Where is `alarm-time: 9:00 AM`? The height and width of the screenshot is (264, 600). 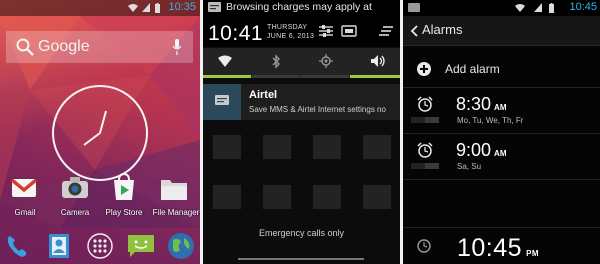 alarm-time: 9:00 AM is located at coordinates (481, 150).